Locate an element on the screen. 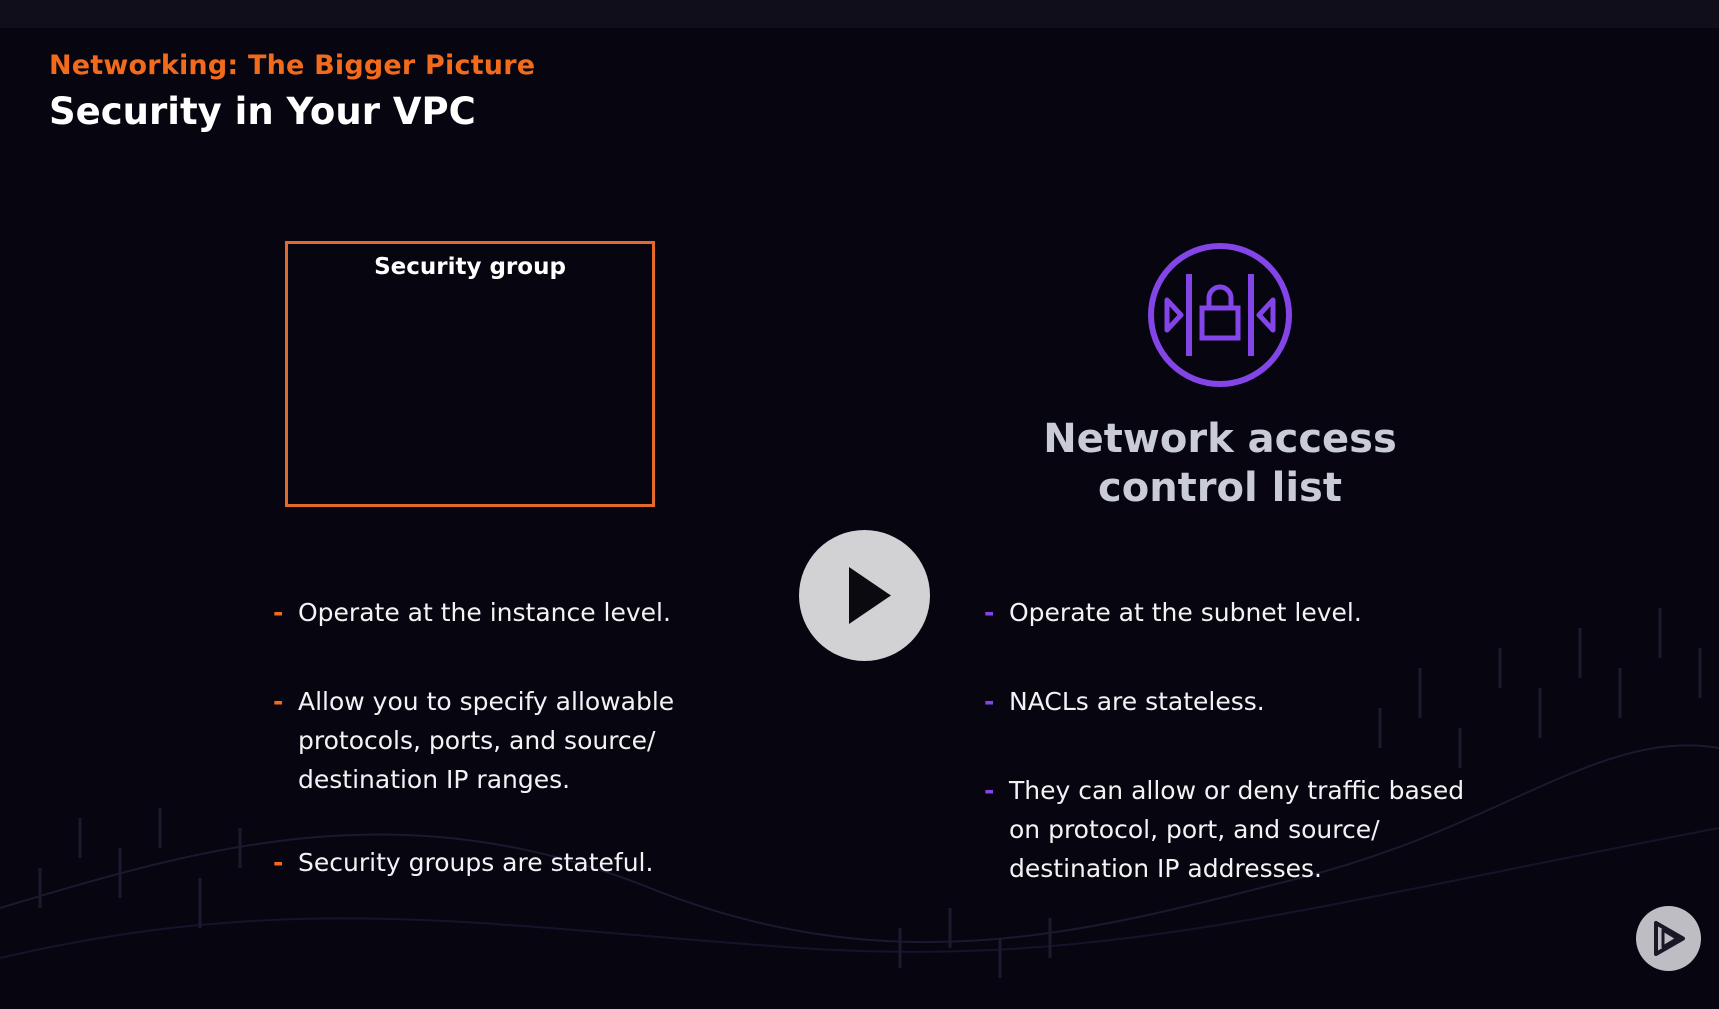 This screenshot has width=1719, height=1009. pluralsight-logo-button is located at coordinates (1668, 938).